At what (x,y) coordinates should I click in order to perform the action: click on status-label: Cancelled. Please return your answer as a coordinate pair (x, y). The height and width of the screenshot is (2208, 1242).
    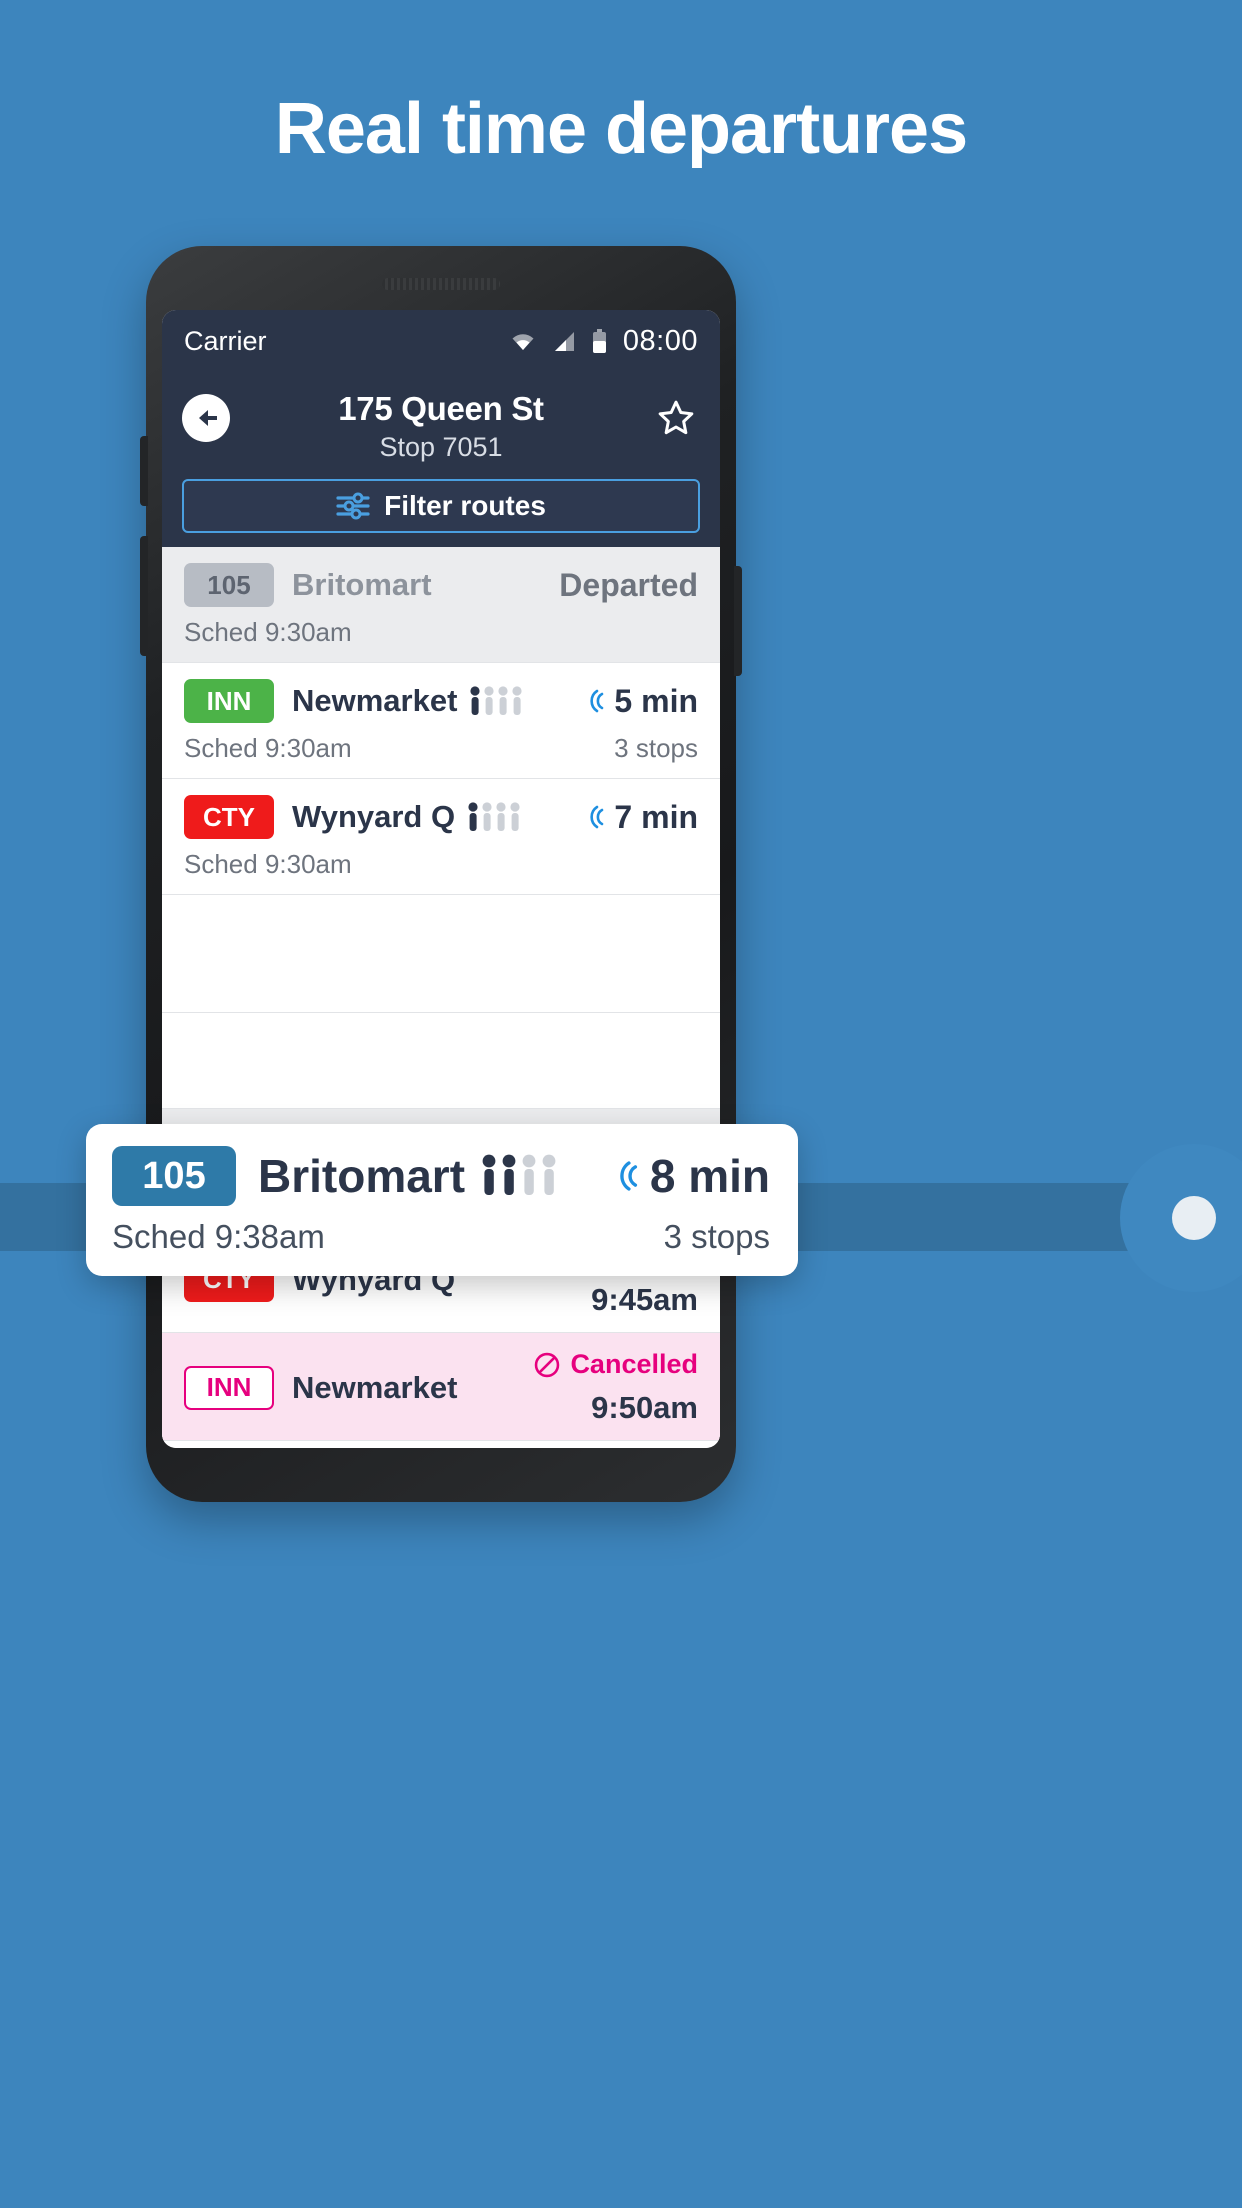
    Looking at the image, I should click on (634, 1364).